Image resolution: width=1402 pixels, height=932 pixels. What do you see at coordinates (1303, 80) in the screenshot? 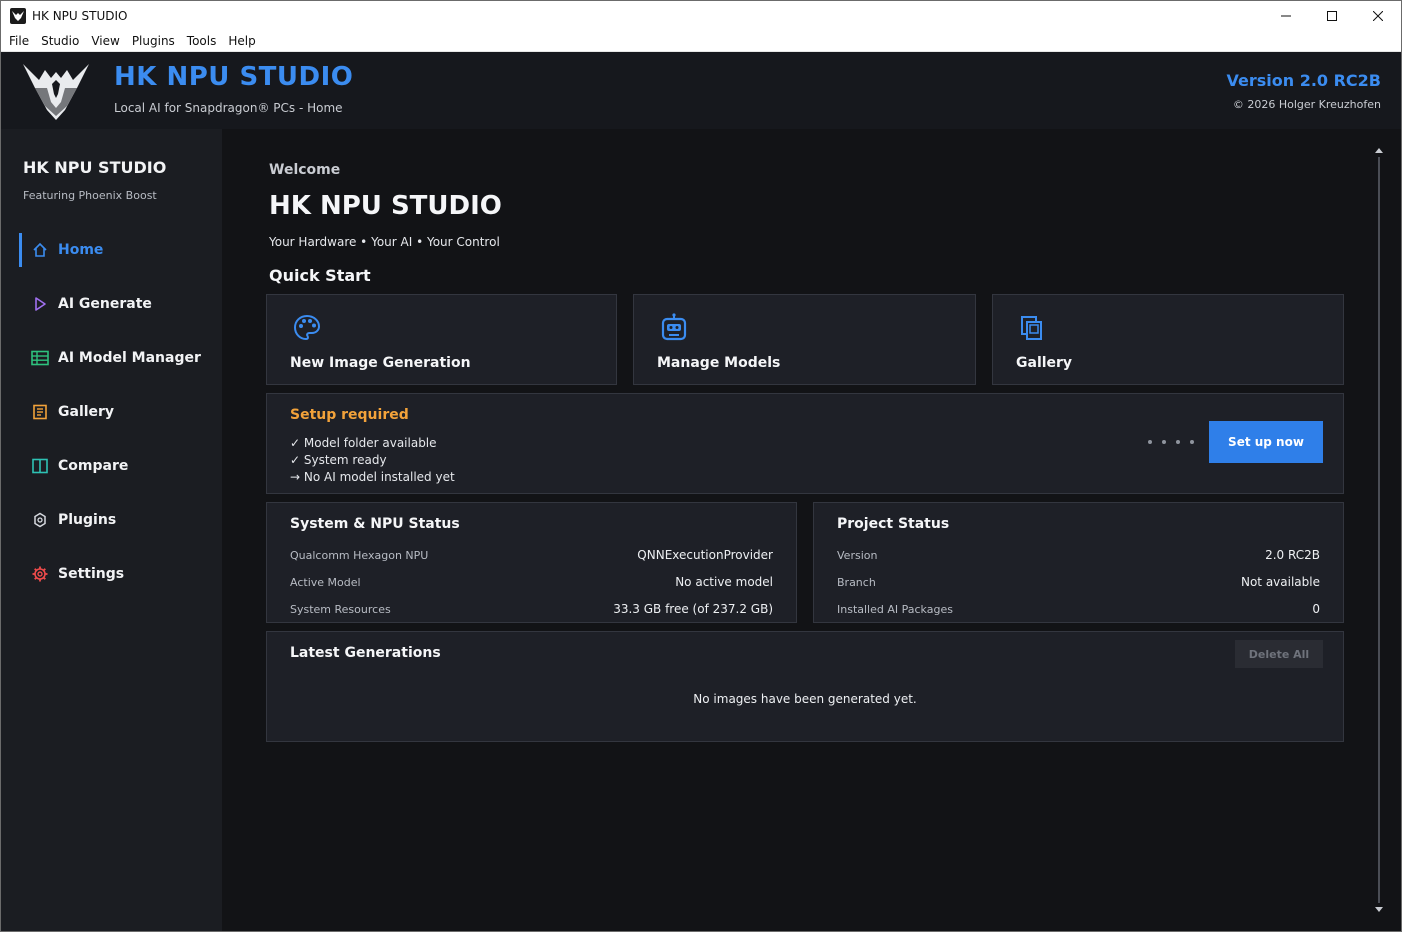
I see `version-label: Version 2.0 RC2B` at bounding box center [1303, 80].